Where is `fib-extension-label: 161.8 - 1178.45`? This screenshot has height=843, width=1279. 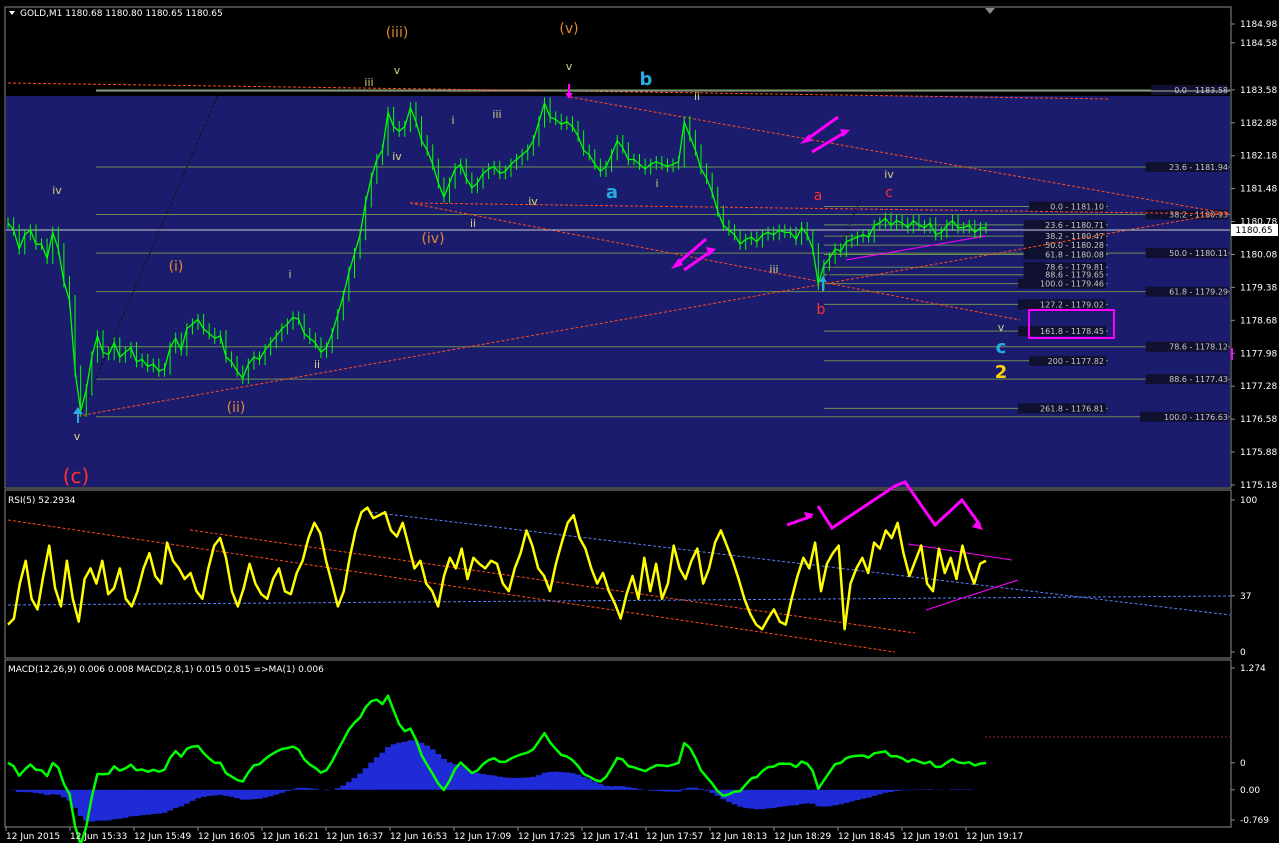 fib-extension-label: 161.8 - 1178.45 is located at coordinates (1072, 331).